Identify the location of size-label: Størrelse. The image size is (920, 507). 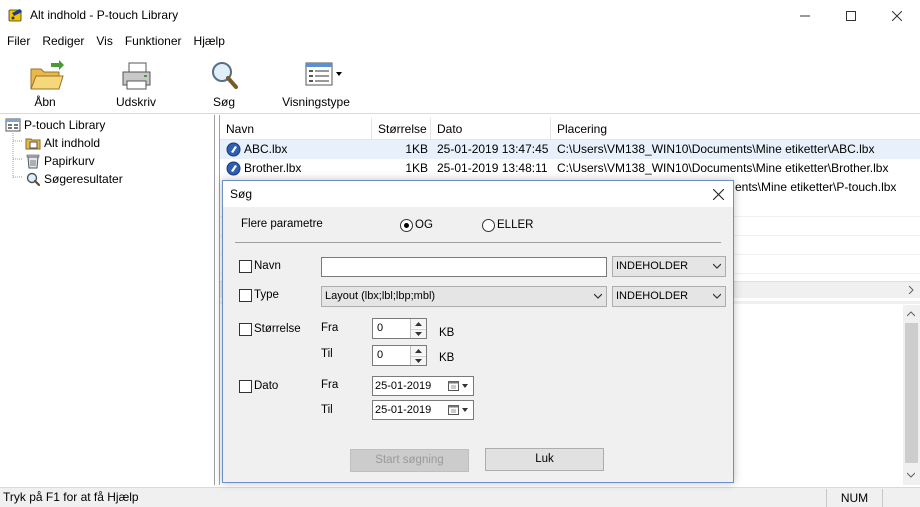
(277, 329).